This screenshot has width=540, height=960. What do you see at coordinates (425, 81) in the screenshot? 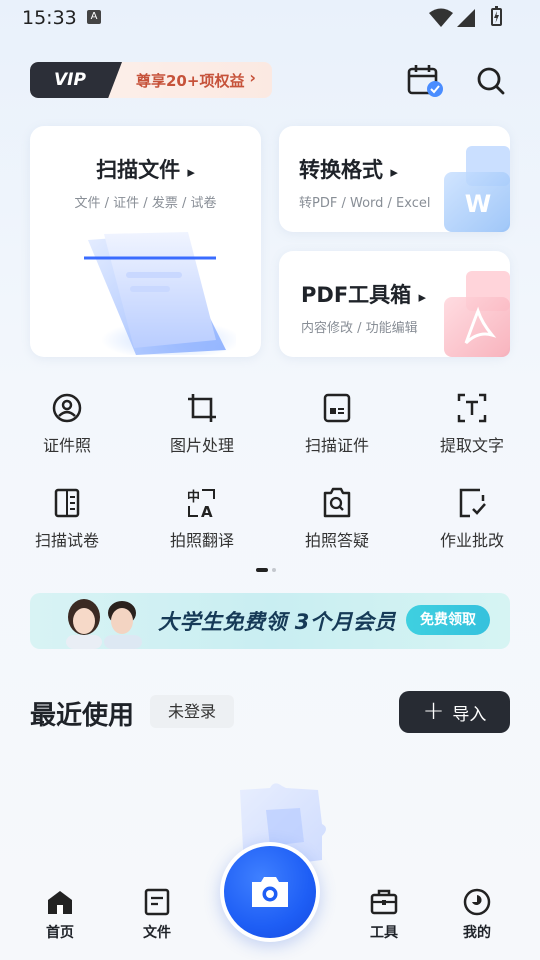
I see `calendar-check-icon` at bounding box center [425, 81].